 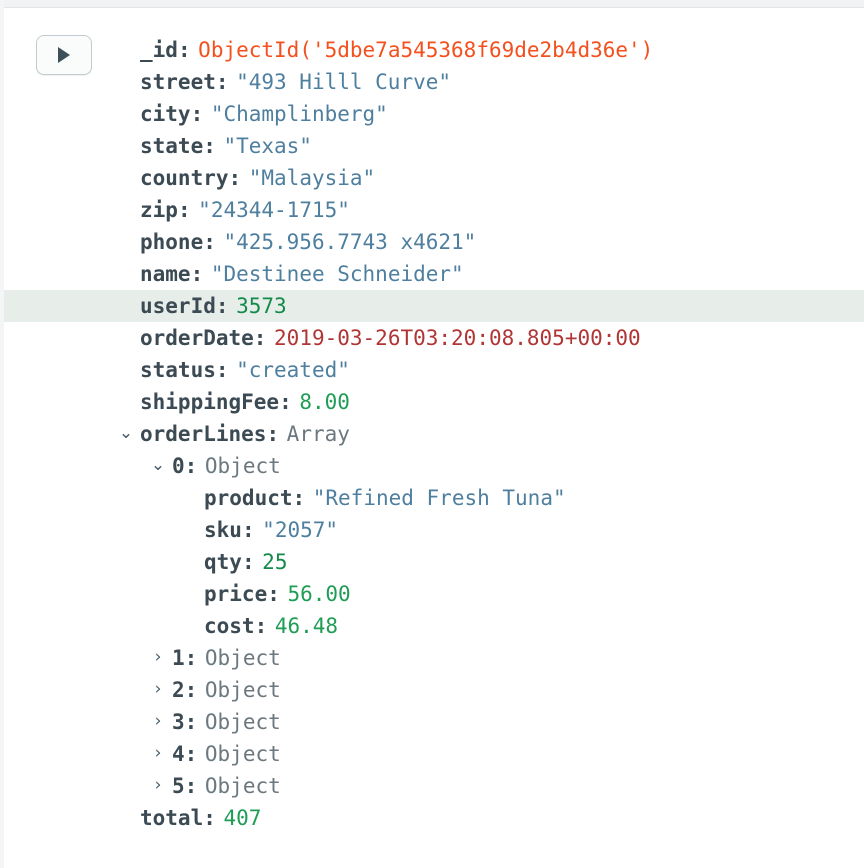 What do you see at coordinates (344, 82) in the screenshot?
I see `field-value: "493 Hilll Curve"` at bounding box center [344, 82].